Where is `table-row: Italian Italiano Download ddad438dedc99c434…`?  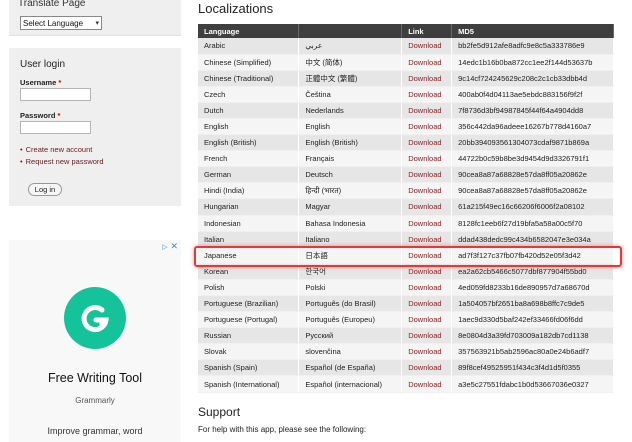 table-row: Italian Italiano Download ddad438dedc99c434… is located at coordinates (406, 239).